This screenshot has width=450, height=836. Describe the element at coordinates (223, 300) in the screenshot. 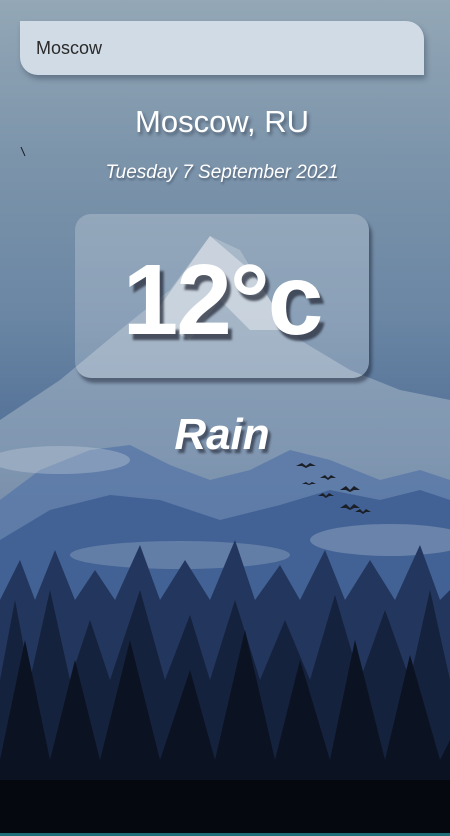

I see `temperature-value: 12°c` at that location.